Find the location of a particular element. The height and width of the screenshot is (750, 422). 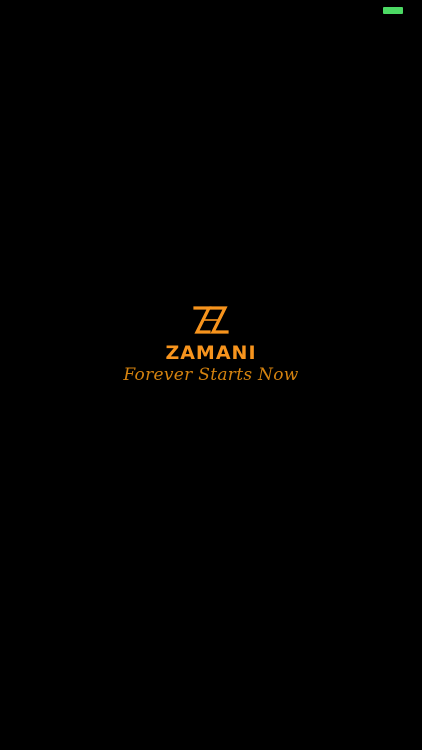

brand-name: ZAMANI is located at coordinates (211, 353).